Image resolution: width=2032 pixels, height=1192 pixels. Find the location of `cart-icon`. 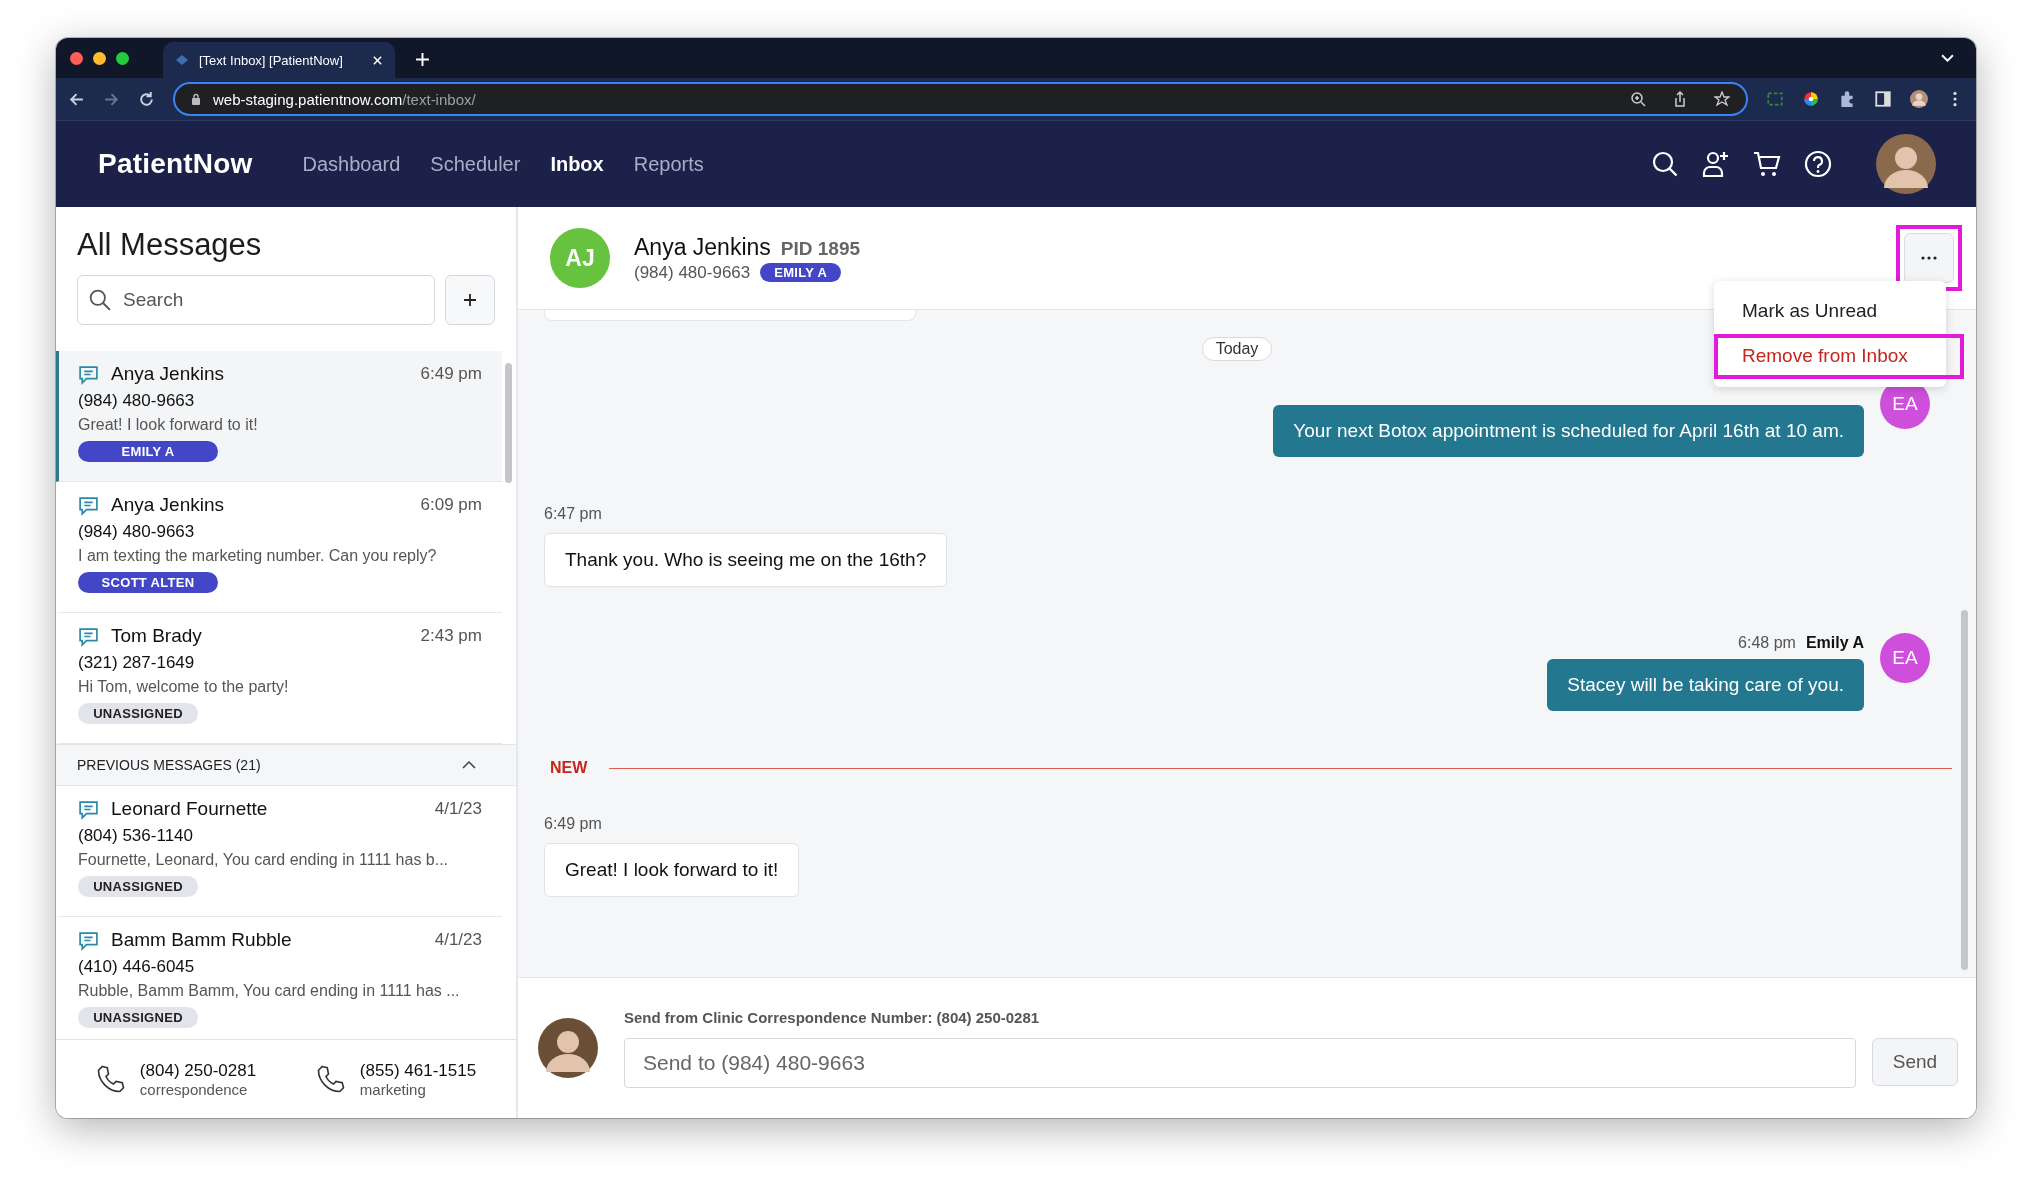

cart-icon is located at coordinates (1767, 164).